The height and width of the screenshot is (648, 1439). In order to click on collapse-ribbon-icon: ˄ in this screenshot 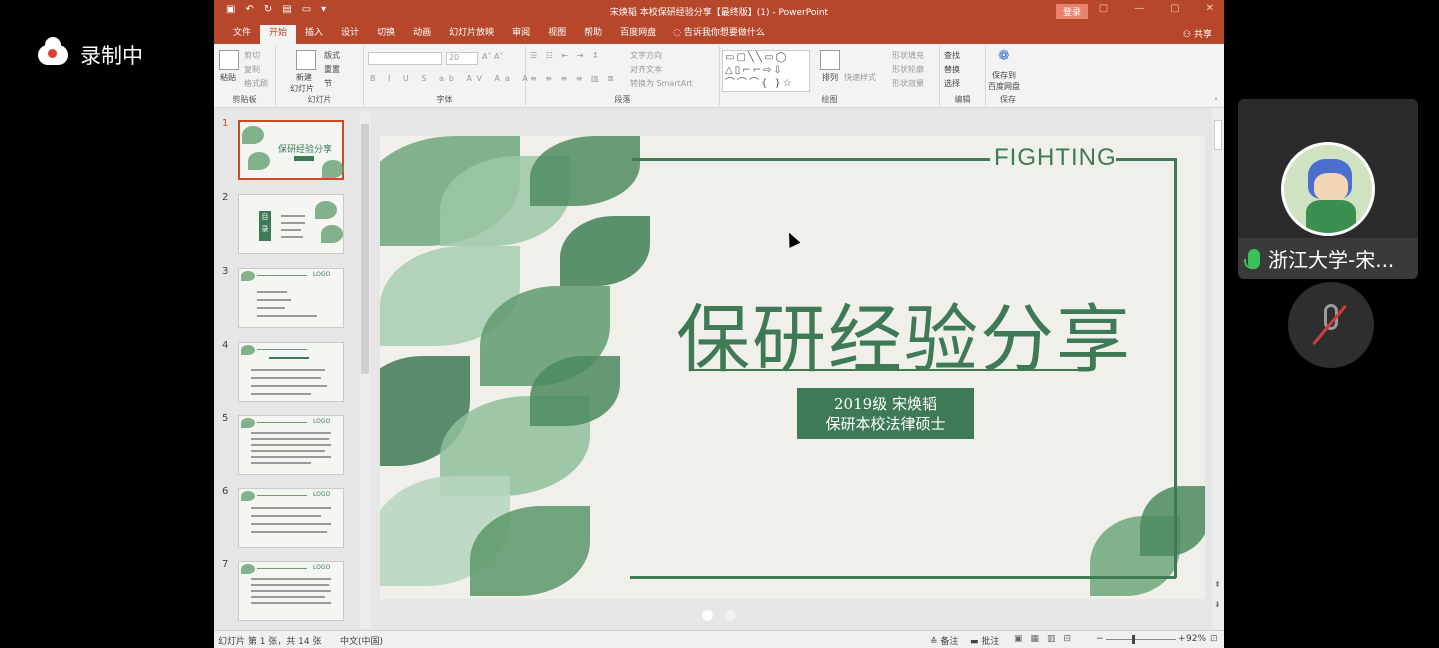, I will do `click(1216, 101)`.